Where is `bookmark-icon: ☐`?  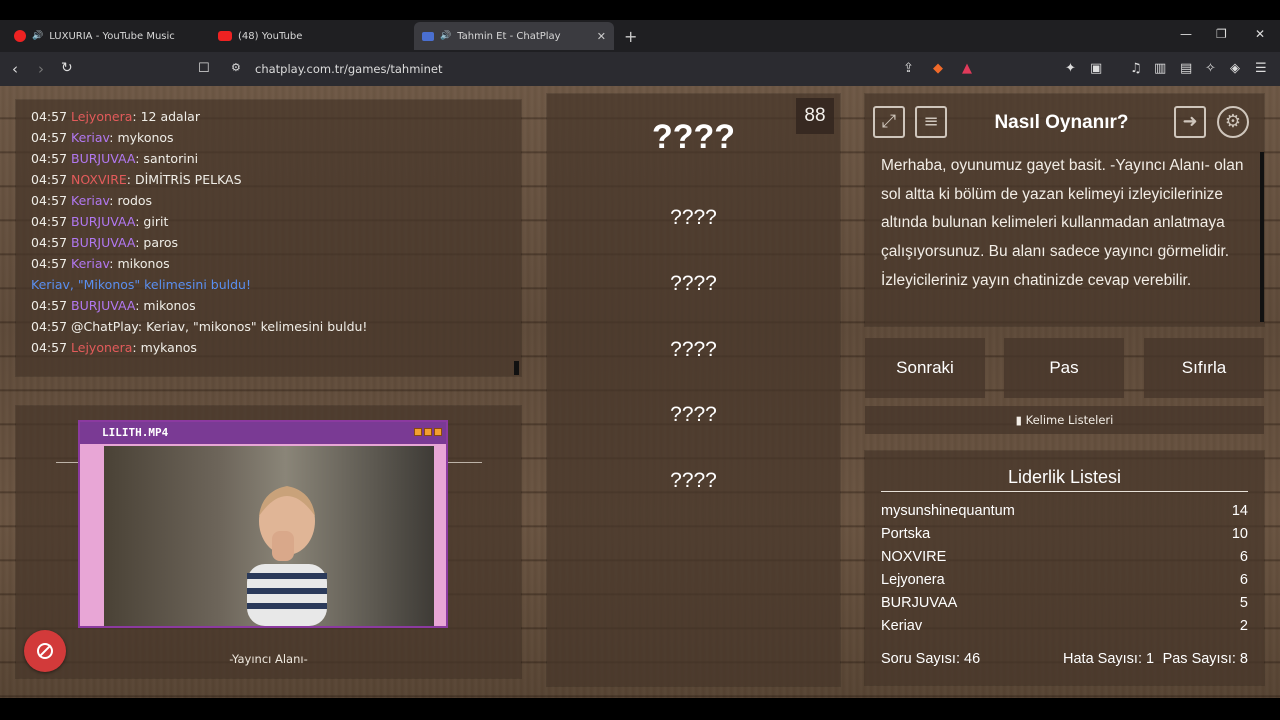 bookmark-icon: ☐ is located at coordinates (204, 68).